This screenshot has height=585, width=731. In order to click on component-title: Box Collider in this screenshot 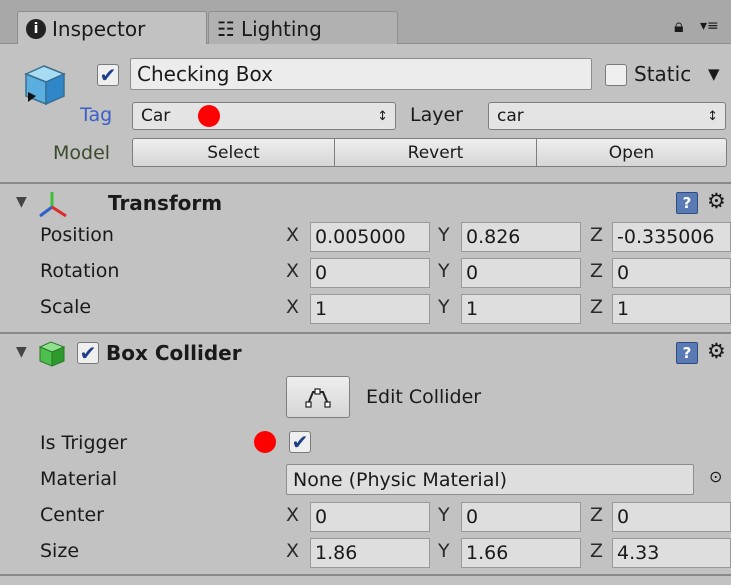, I will do `click(174, 353)`.